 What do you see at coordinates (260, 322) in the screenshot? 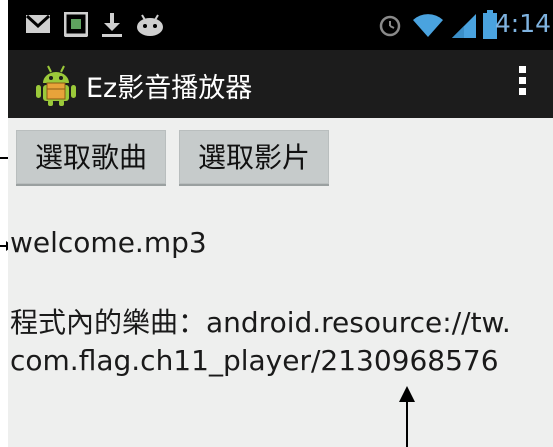
I see `resource-uri-line-1: 程式內的樂曲：android.resource://tw.` at bounding box center [260, 322].